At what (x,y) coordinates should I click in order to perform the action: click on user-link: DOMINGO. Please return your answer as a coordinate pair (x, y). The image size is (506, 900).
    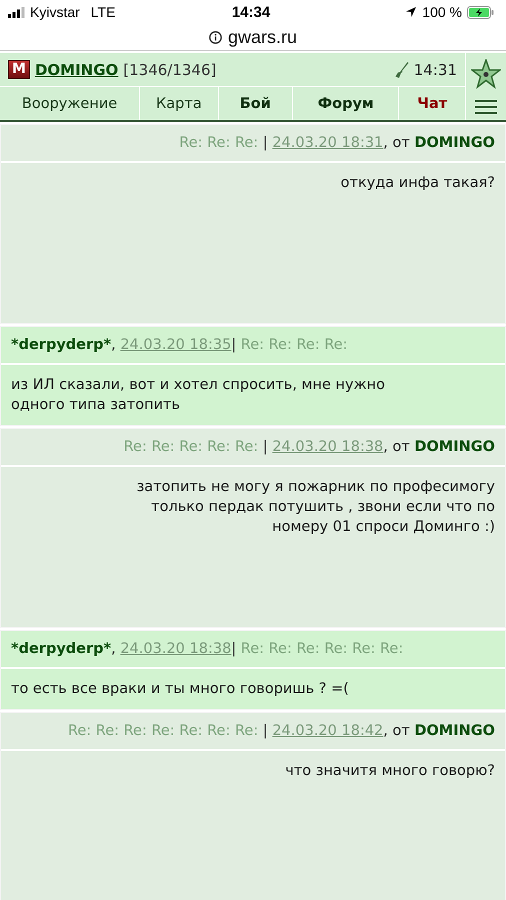
    Looking at the image, I should click on (76, 69).